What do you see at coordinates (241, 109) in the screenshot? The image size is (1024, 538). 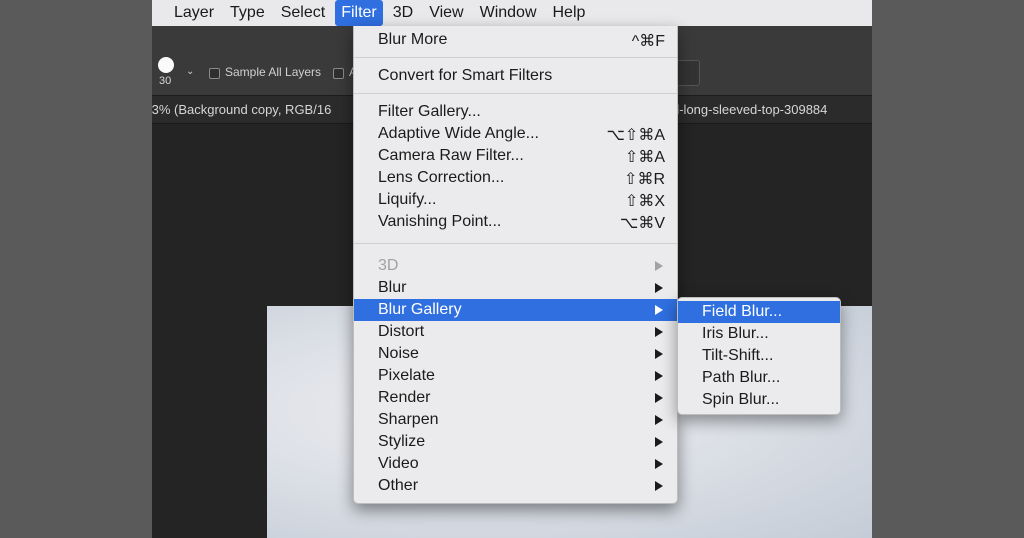 I see `document-tab-title: .3% (Background copy, RGB/16` at bounding box center [241, 109].